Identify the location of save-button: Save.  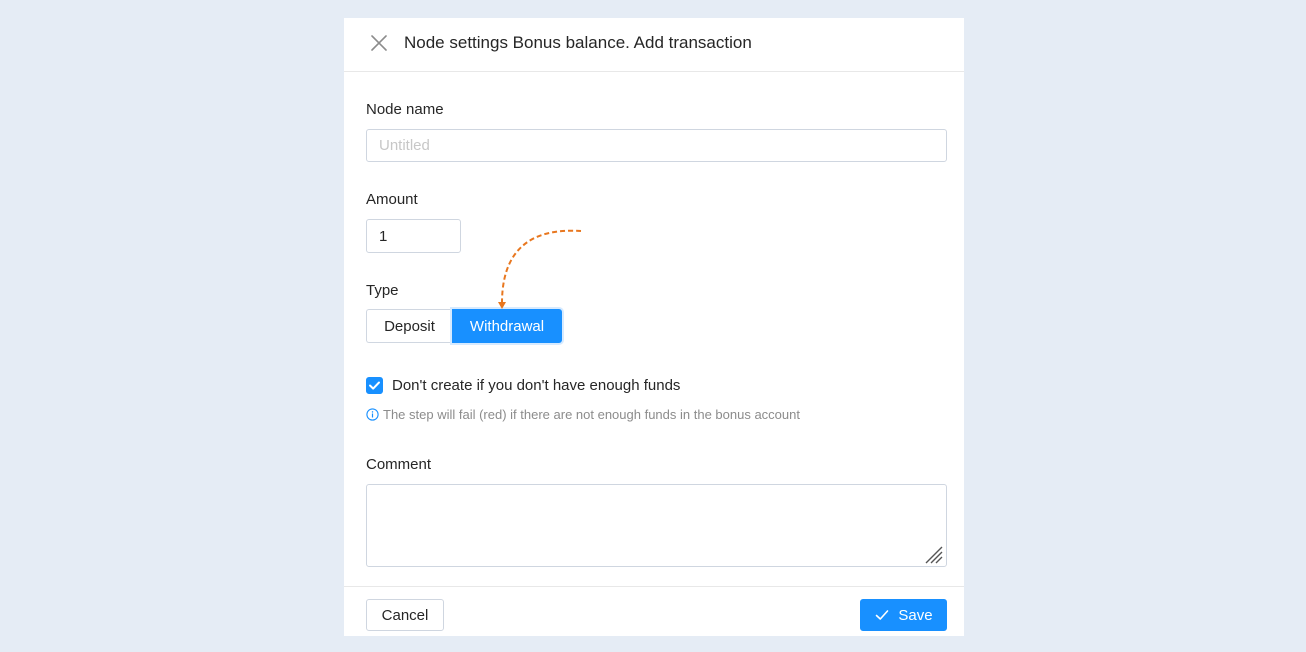
(903, 615).